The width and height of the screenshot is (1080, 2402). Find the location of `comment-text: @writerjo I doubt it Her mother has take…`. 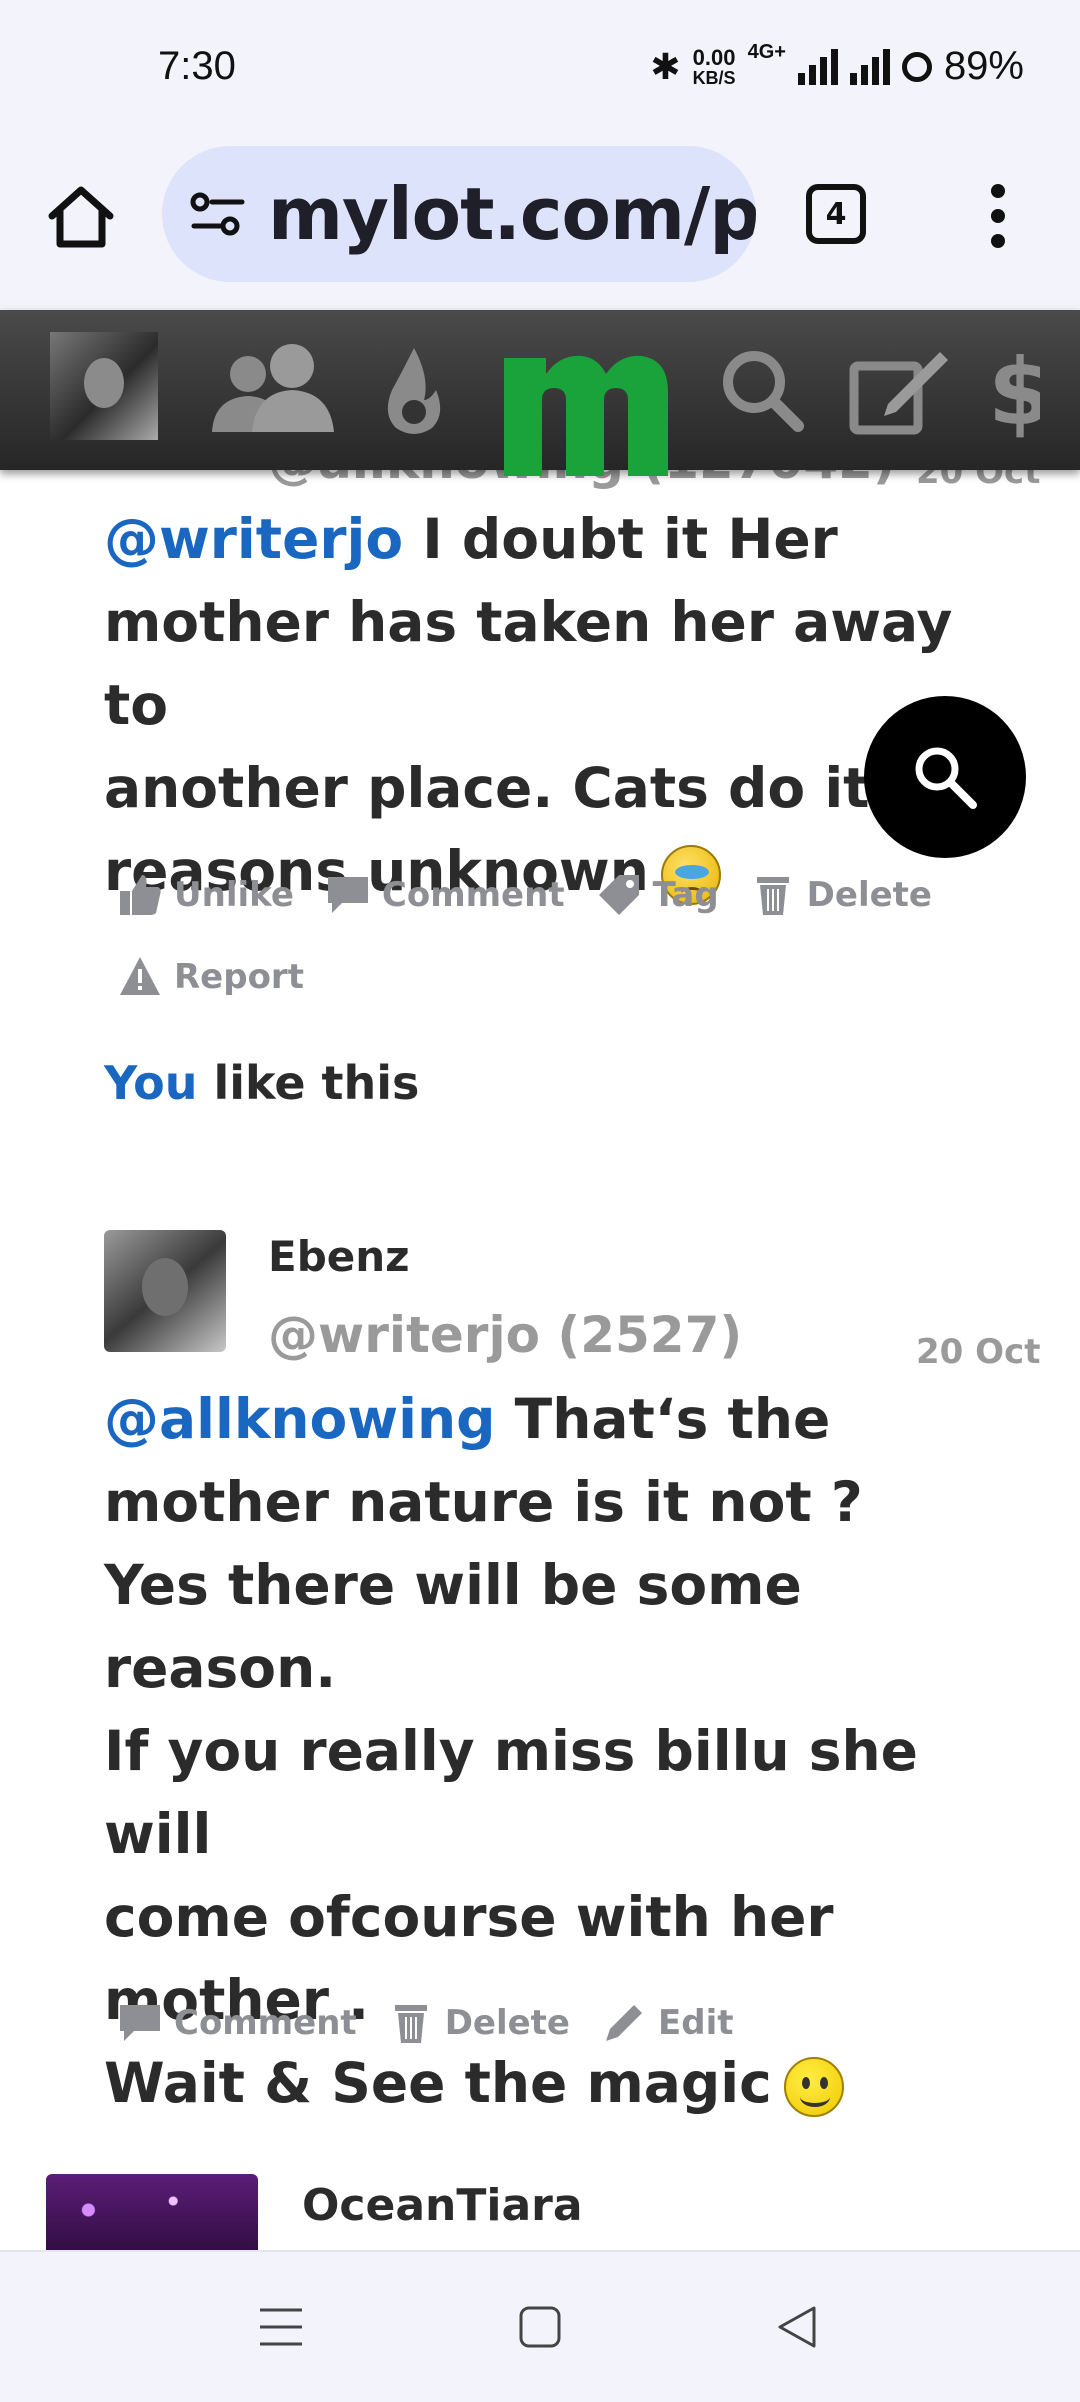

comment-text: @writerjo I doubt it Her mother has take… is located at coordinates (541, 706).